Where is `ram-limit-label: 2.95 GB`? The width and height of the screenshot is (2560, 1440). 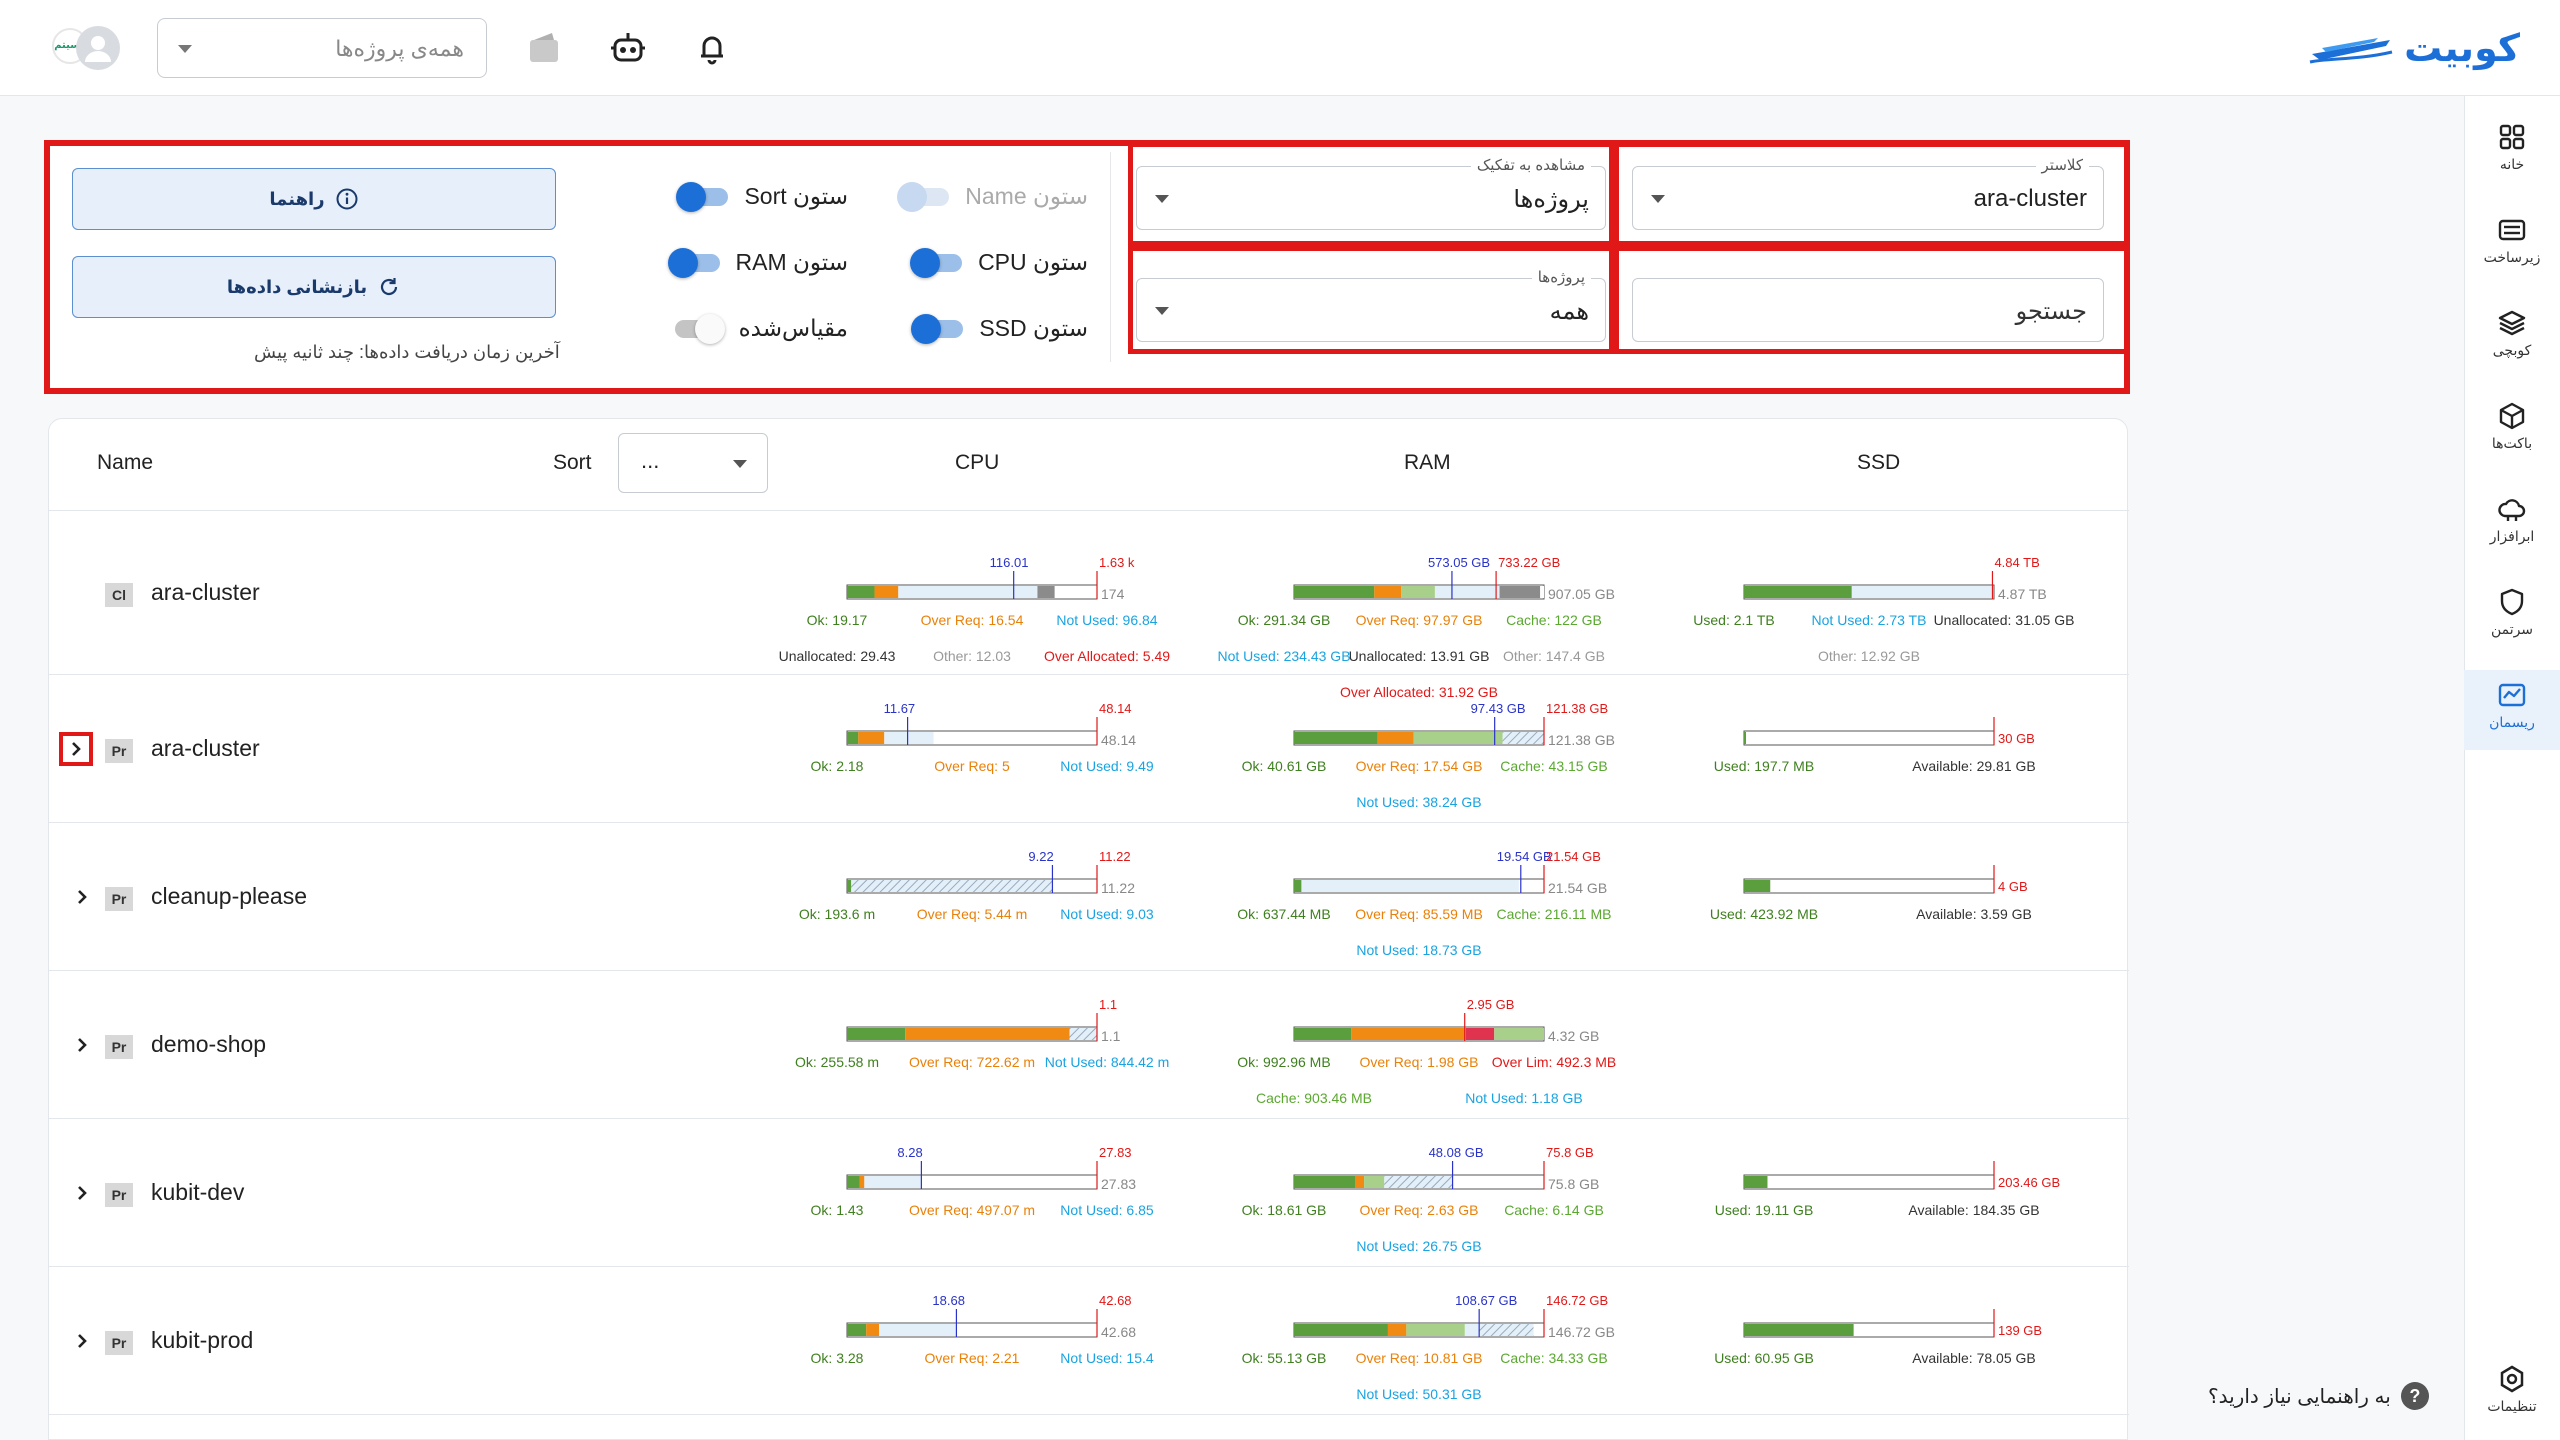
ram-limit-label: 2.95 GB is located at coordinates (1491, 1004).